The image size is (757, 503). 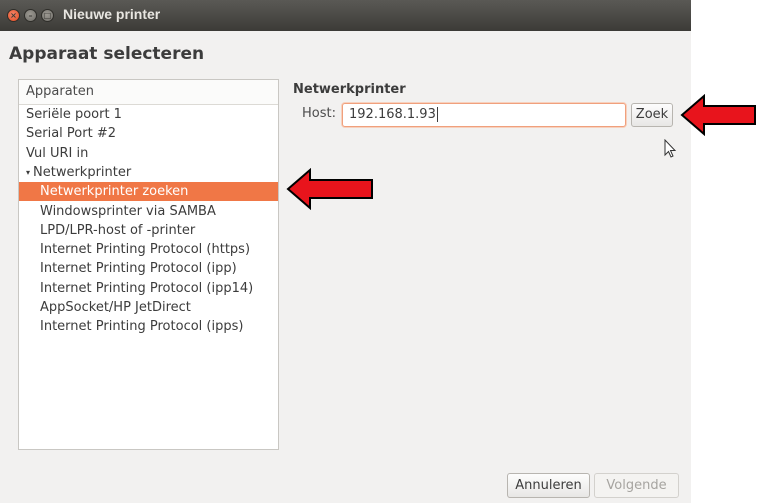 I want to click on device-item: LPD/LPR-host of -printer, so click(x=148, y=230).